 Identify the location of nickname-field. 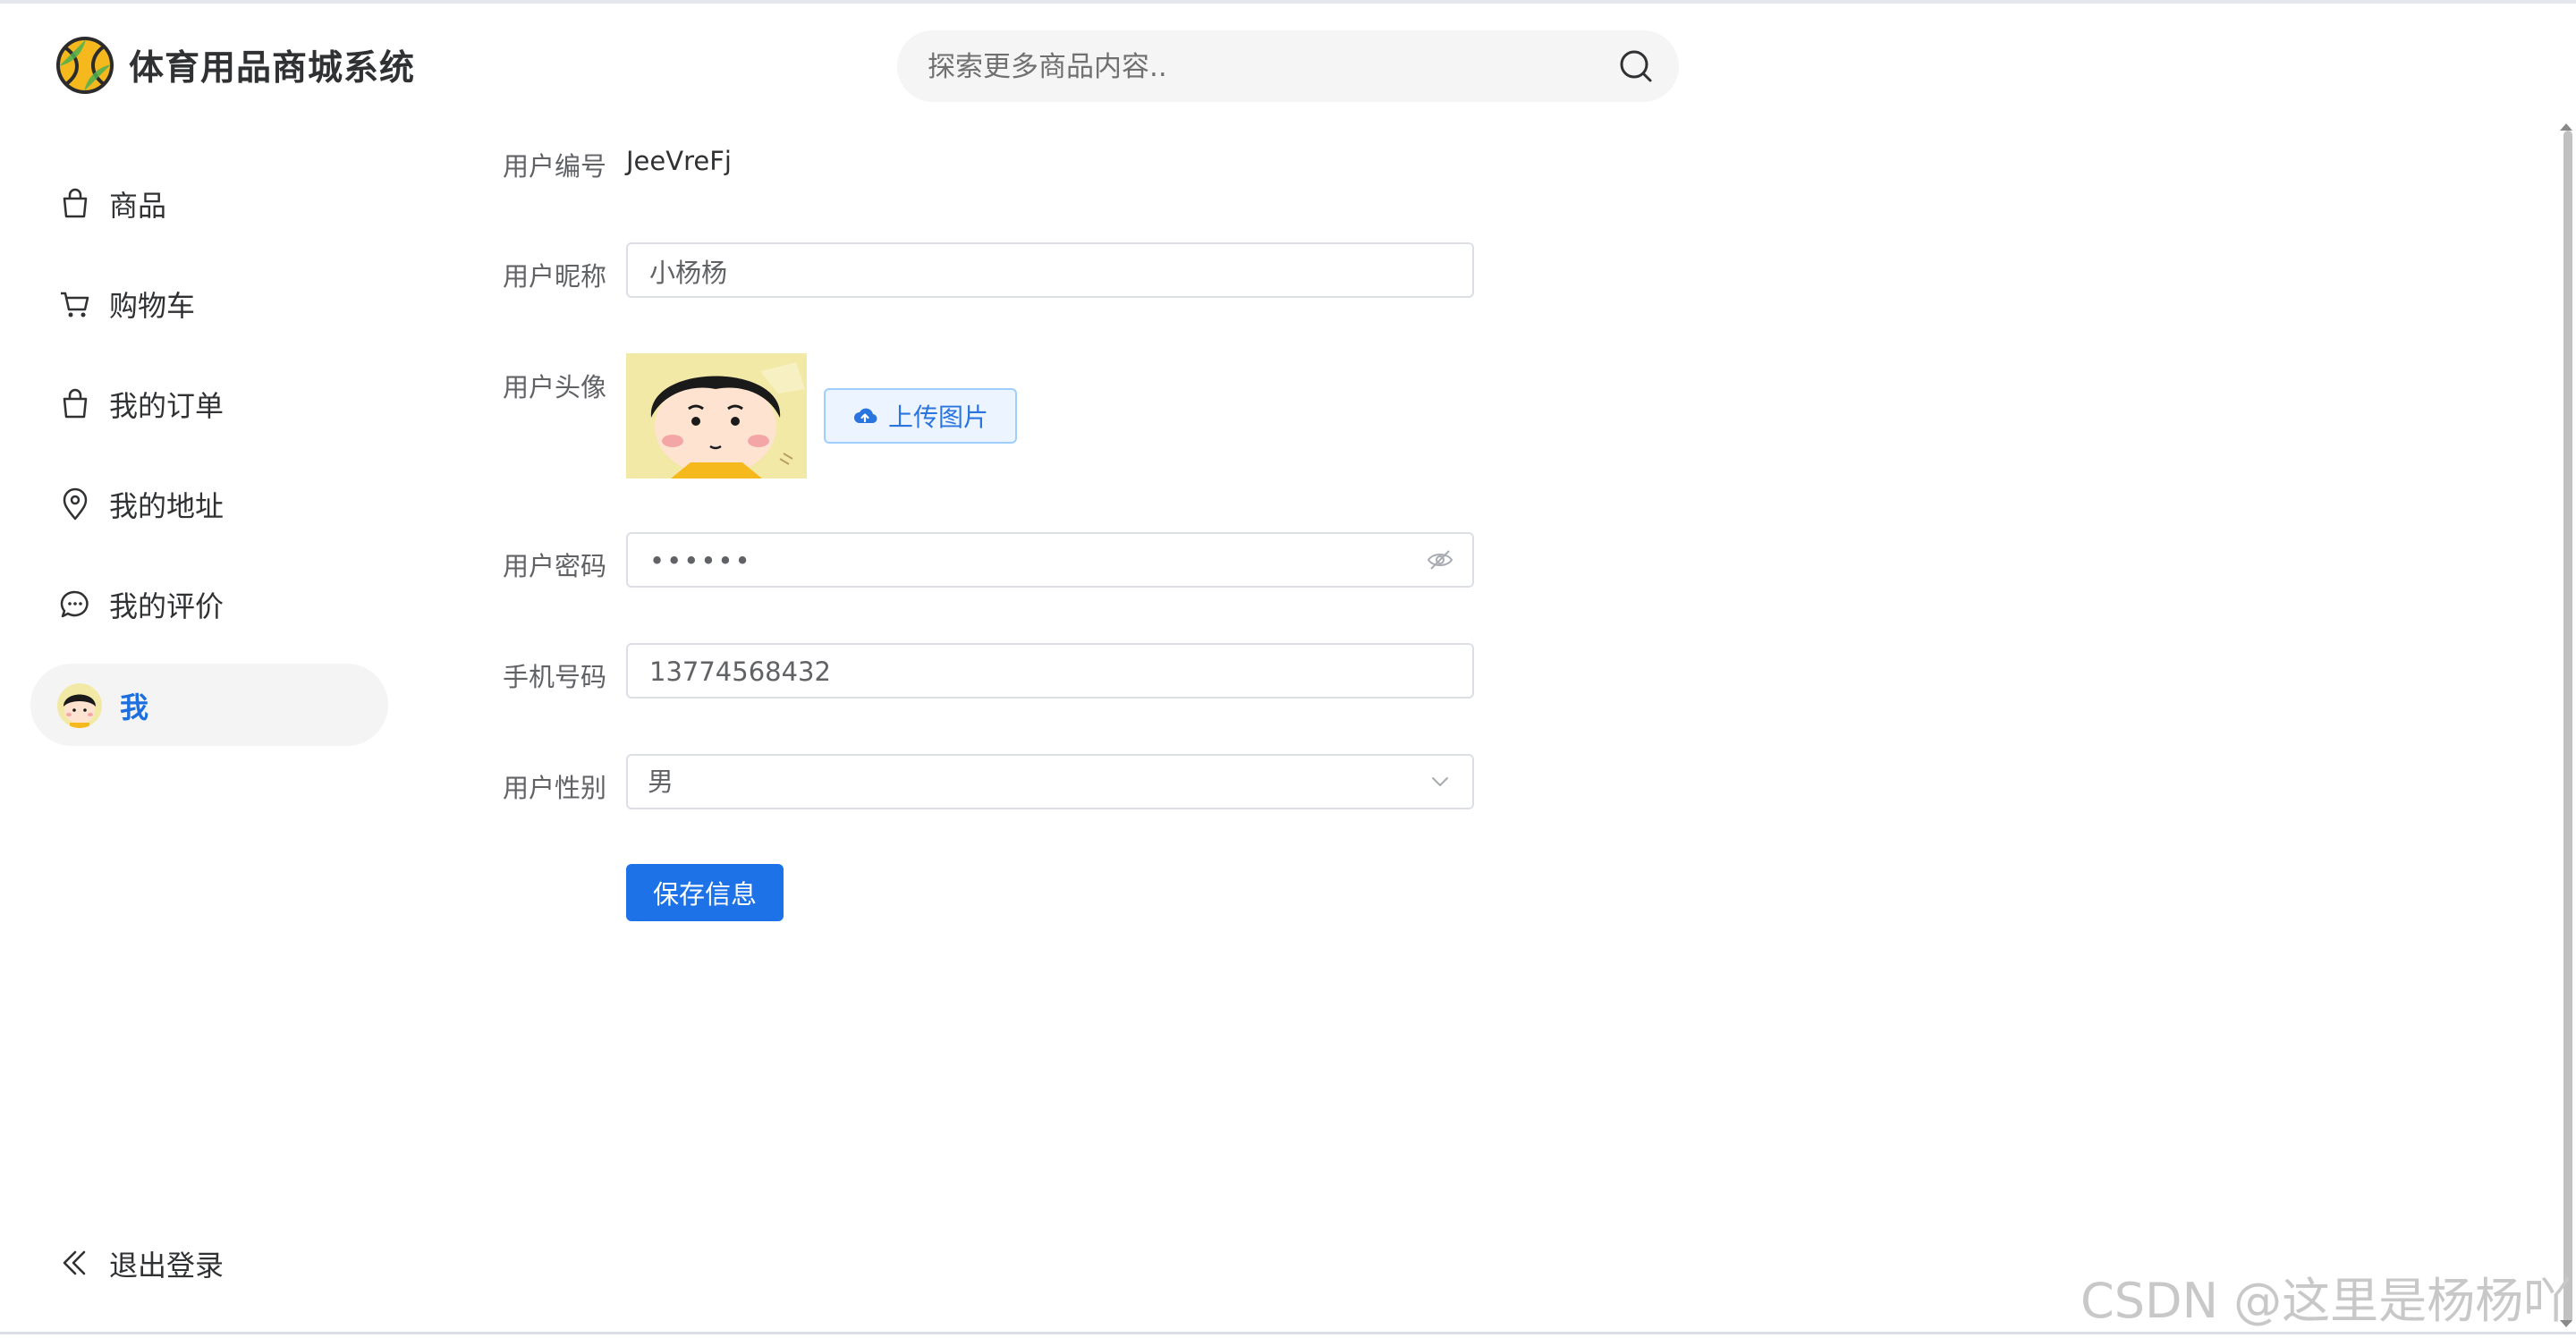
(1050, 270).